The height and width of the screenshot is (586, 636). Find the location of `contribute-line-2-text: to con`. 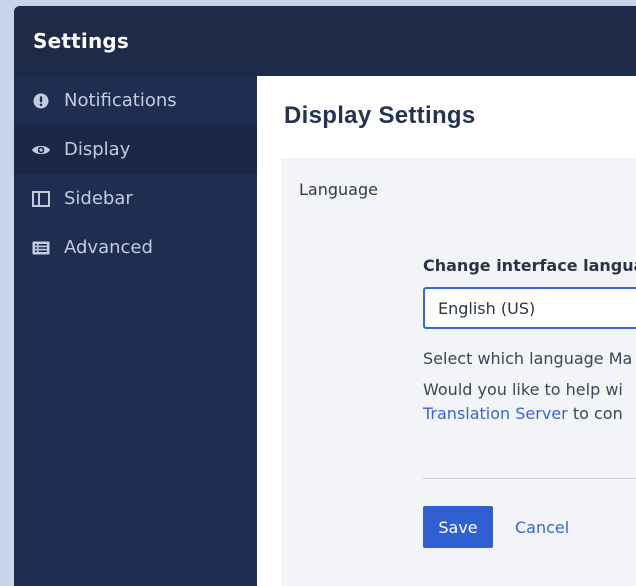

contribute-line-2-text: to con is located at coordinates (597, 413).